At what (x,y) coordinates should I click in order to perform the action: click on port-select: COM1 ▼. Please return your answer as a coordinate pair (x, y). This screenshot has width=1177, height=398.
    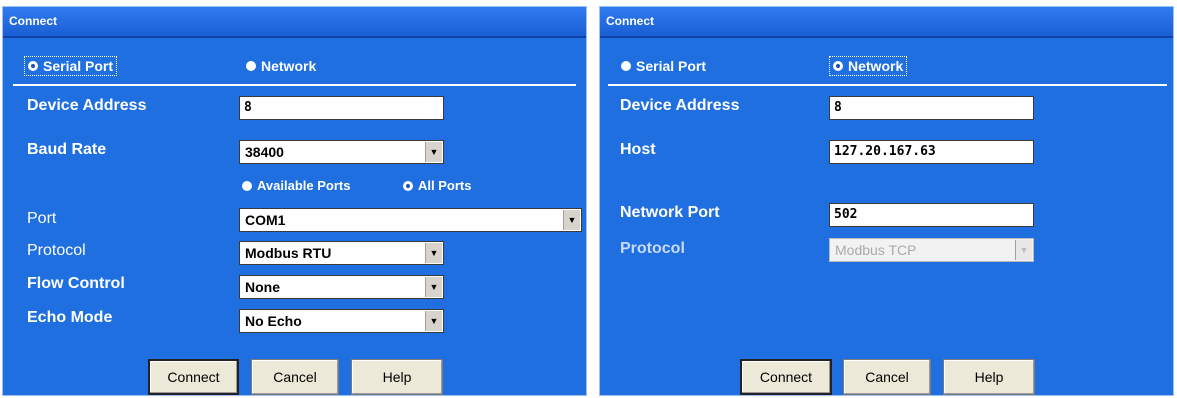
    Looking at the image, I should click on (410, 220).